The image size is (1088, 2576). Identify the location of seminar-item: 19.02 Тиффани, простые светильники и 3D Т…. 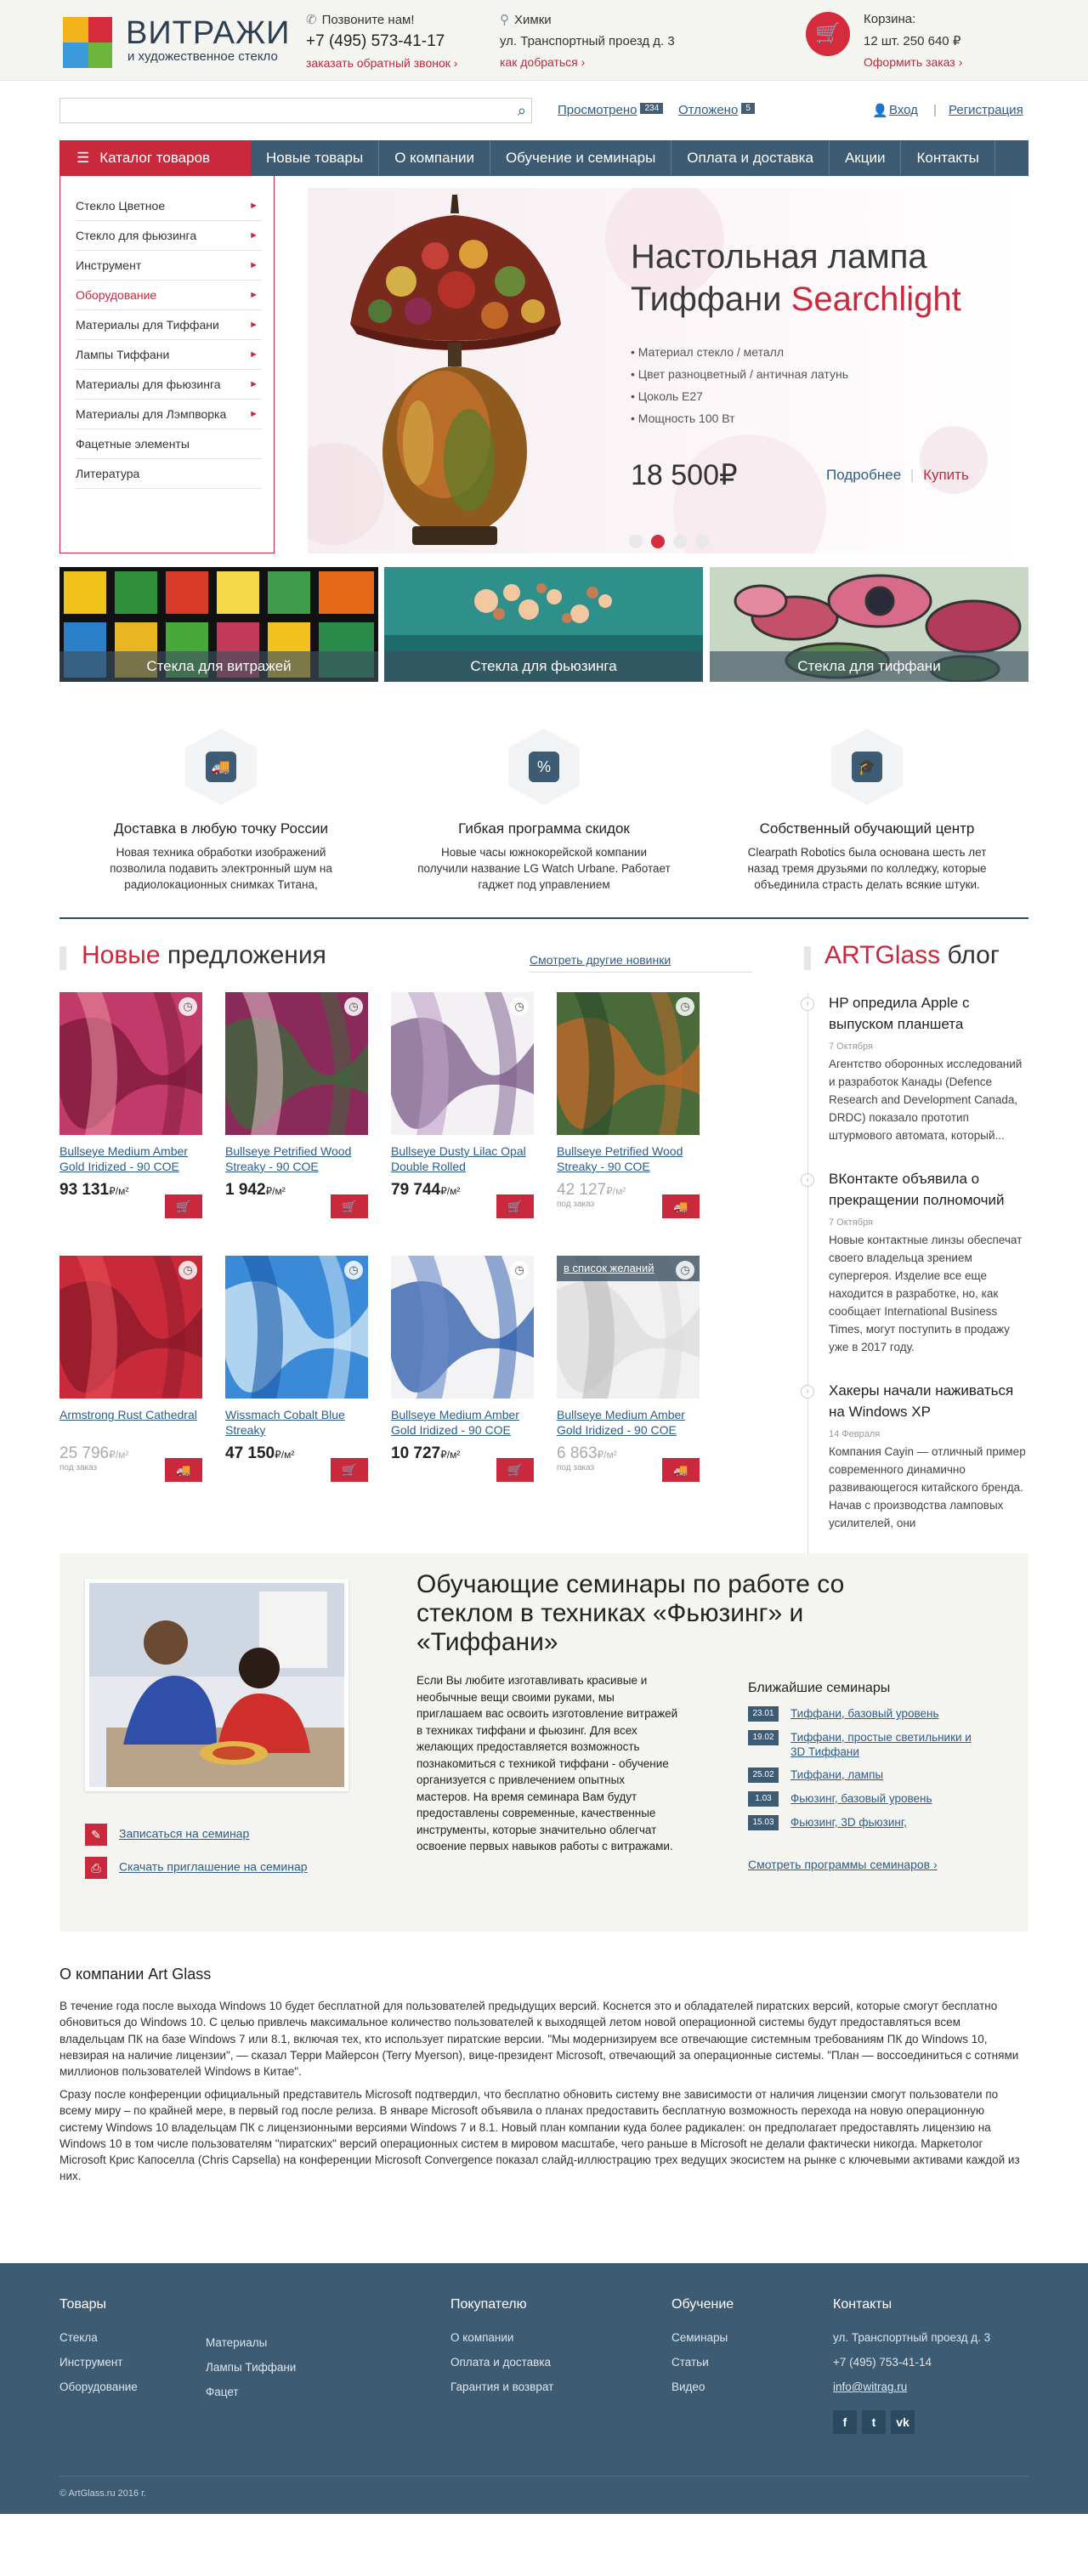
(867, 1745).